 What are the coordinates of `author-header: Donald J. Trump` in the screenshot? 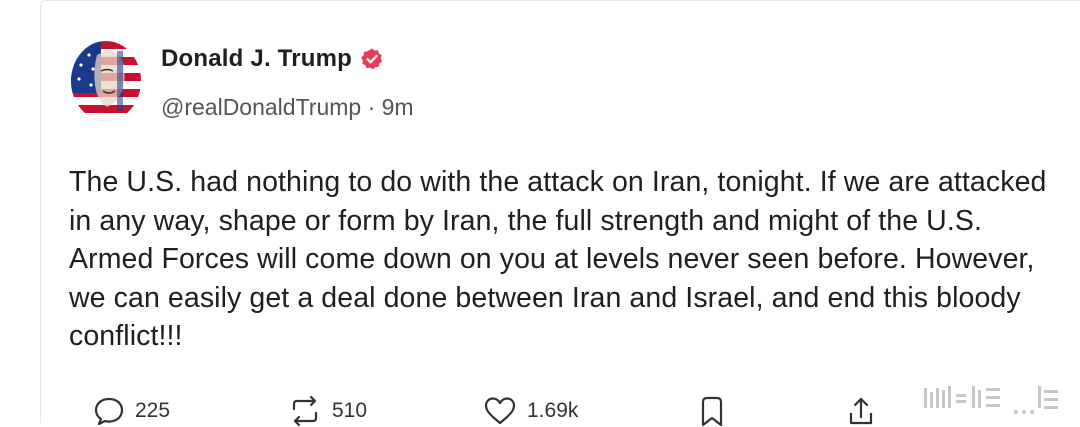 It's located at (272, 59).